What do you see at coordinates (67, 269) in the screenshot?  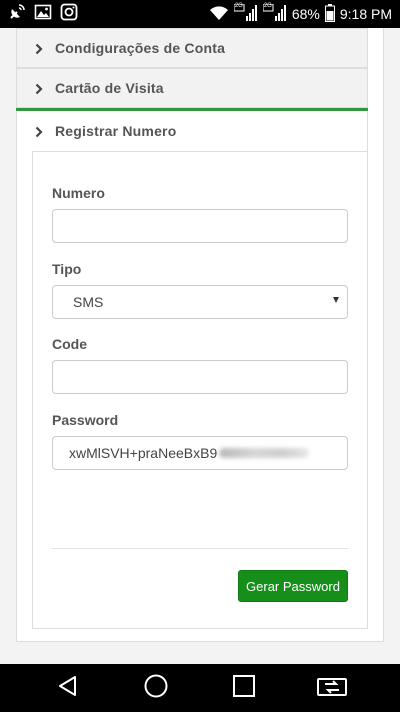 I see `tipo-label: Tipo` at bounding box center [67, 269].